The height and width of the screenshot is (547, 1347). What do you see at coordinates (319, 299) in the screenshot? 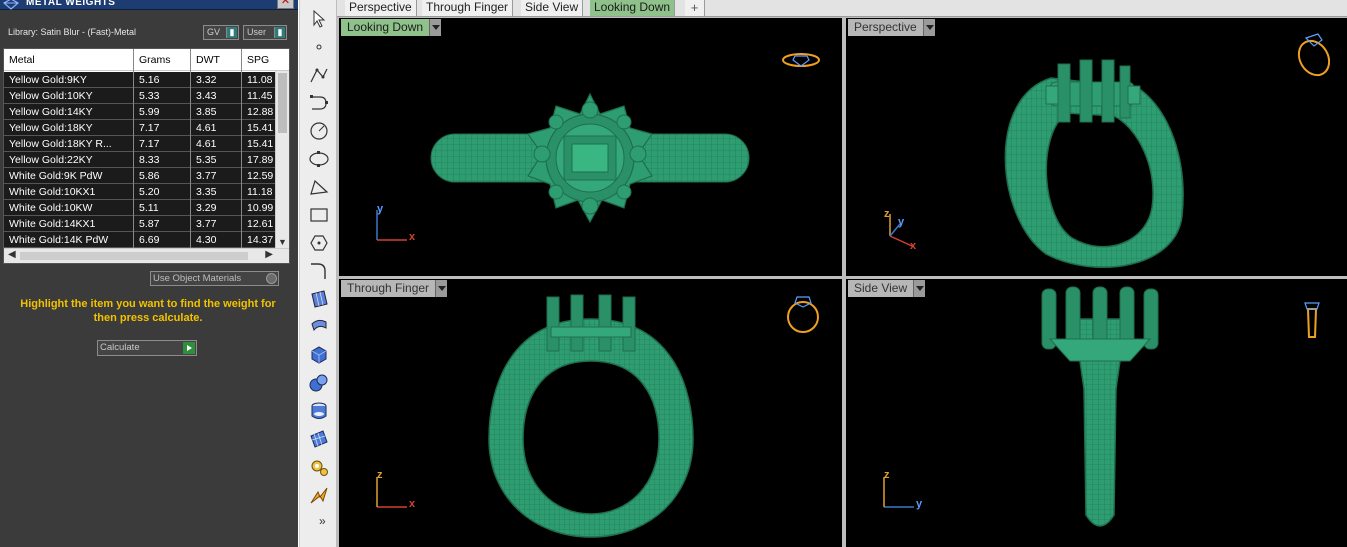
I see `surface-icon` at bounding box center [319, 299].